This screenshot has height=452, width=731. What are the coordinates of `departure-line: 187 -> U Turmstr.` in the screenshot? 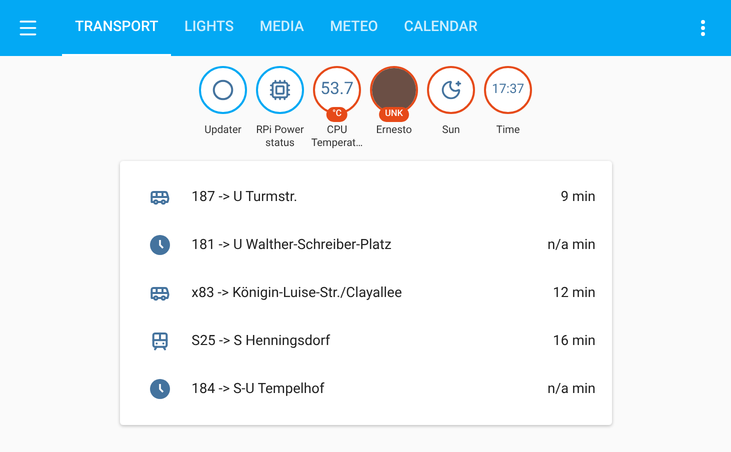 It's located at (245, 197).